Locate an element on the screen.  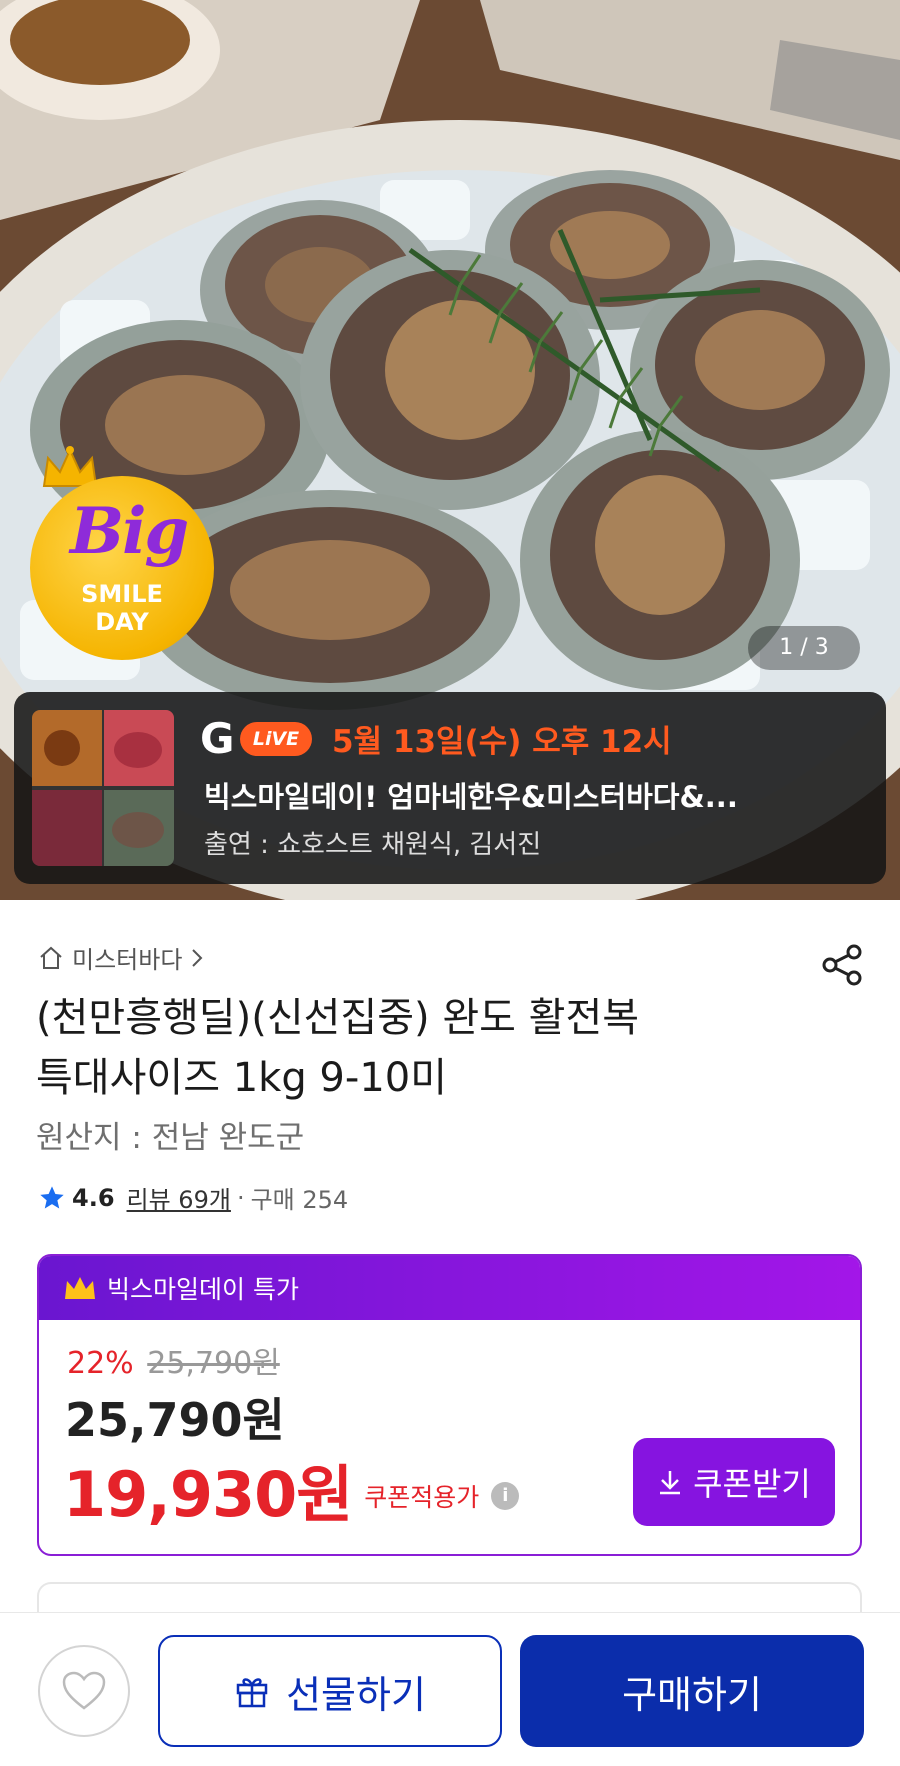
rating-row: 4.6 리뷰 69개 · 구매 254 is located at coordinates (193, 1197).